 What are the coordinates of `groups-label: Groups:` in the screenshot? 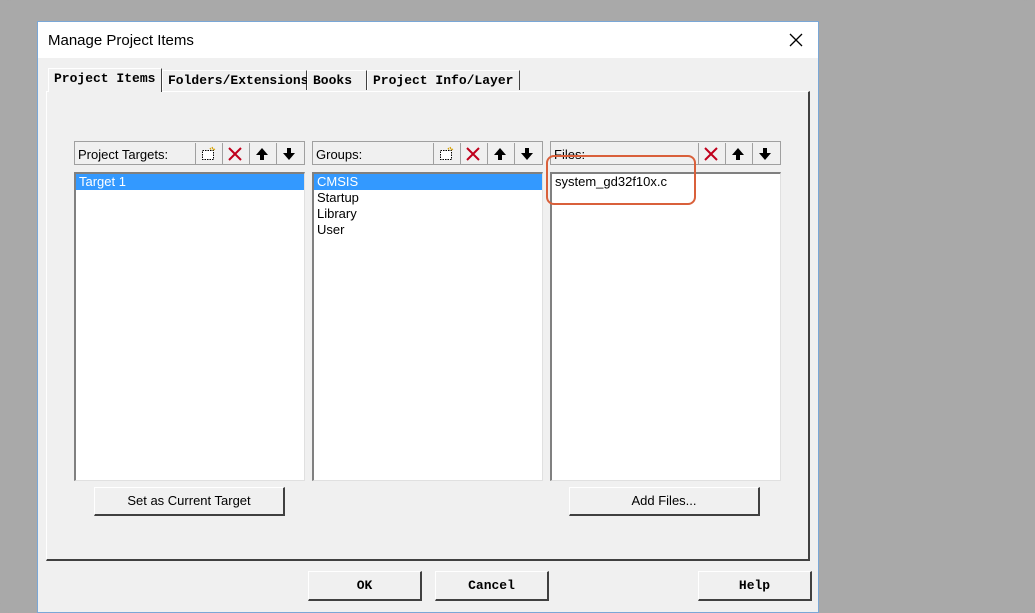 It's located at (339, 154).